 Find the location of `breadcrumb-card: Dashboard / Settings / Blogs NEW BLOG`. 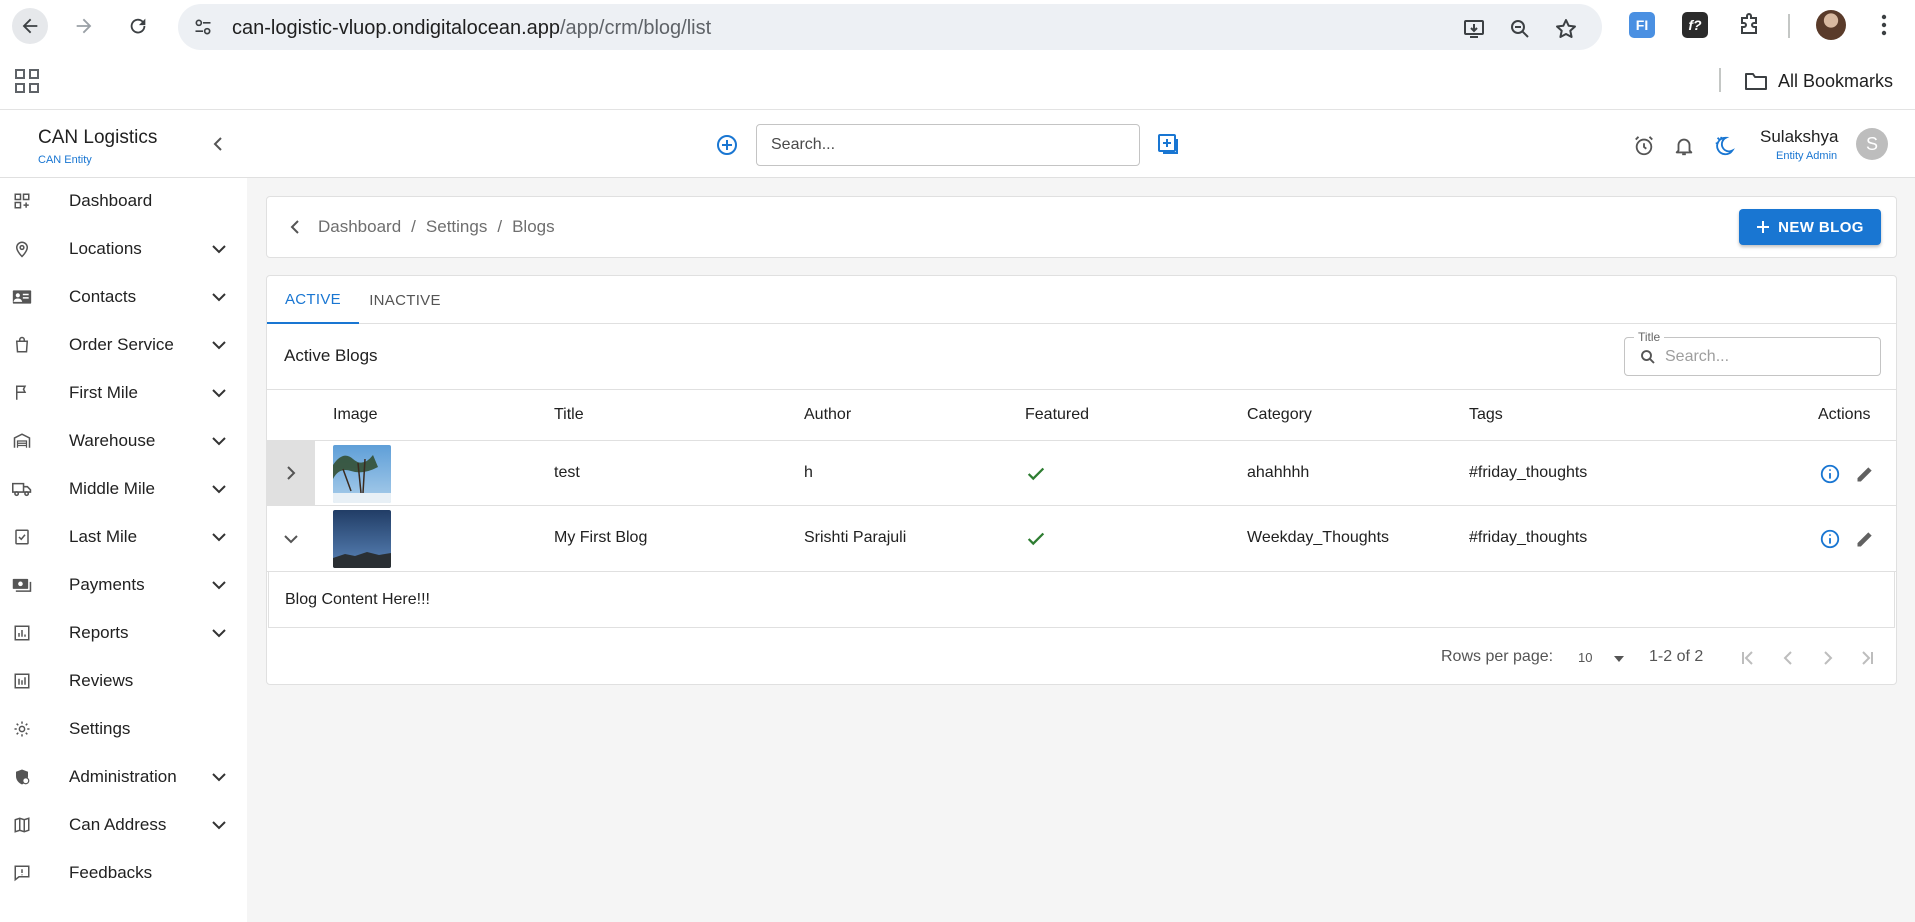

breadcrumb-card: Dashboard / Settings / Blogs NEW BLOG is located at coordinates (1081, 227).